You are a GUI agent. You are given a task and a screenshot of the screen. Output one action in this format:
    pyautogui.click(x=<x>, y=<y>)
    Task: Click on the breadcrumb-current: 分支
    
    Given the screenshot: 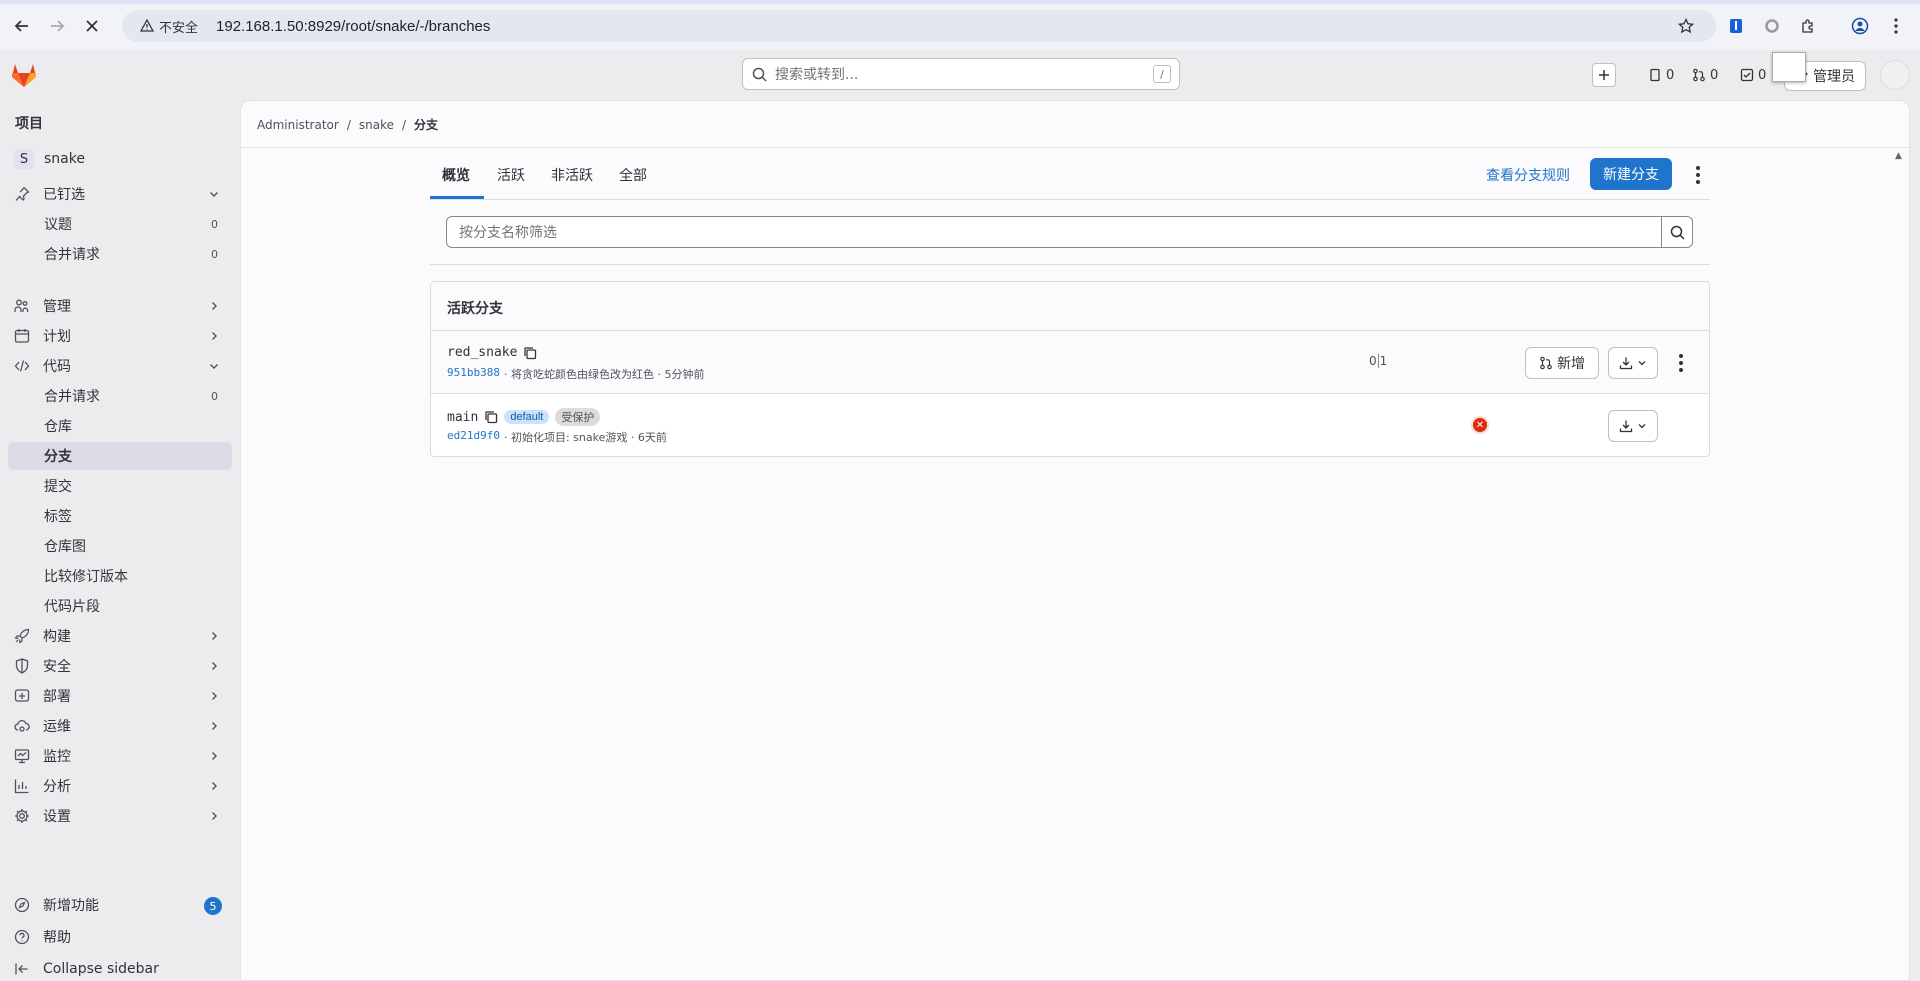 What is the action you would take?
    pyautogui.click(x=426, y=124)
    